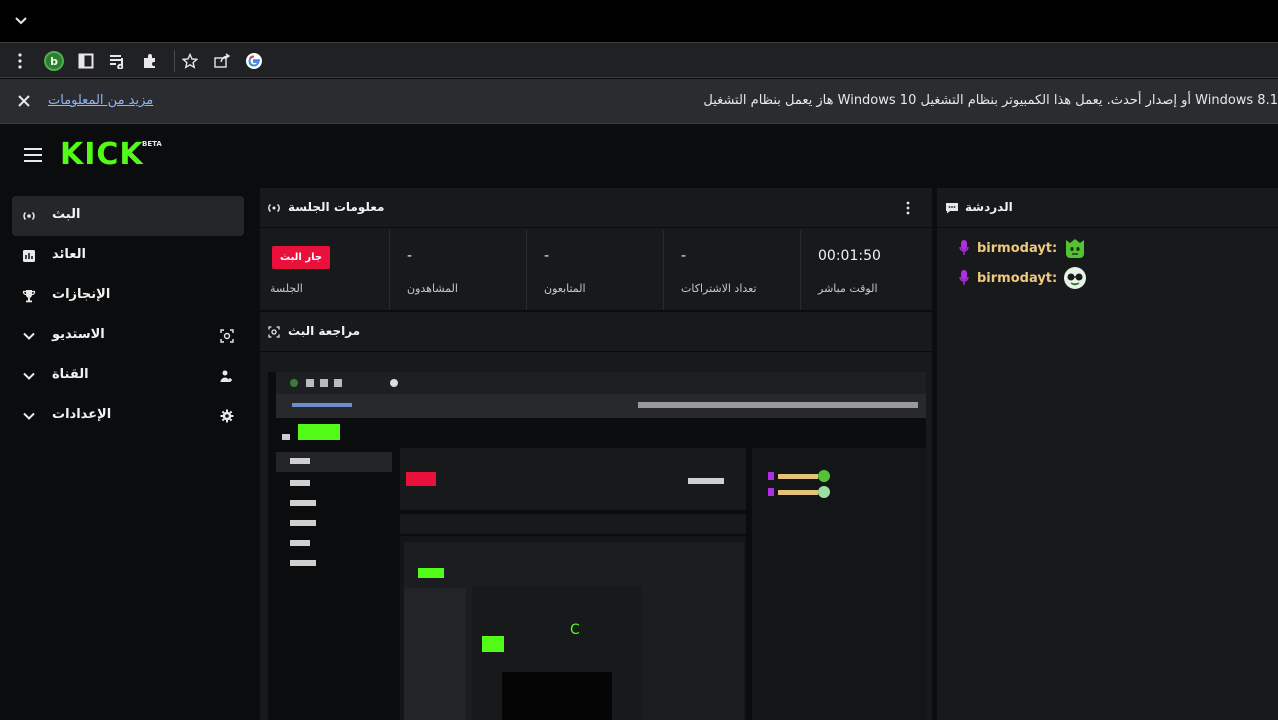  What do you see at coordinates (100, 100) in the screenshot?
I see `learn-more-link: مزيد من المعلومات` at bounding box center [100, 100].